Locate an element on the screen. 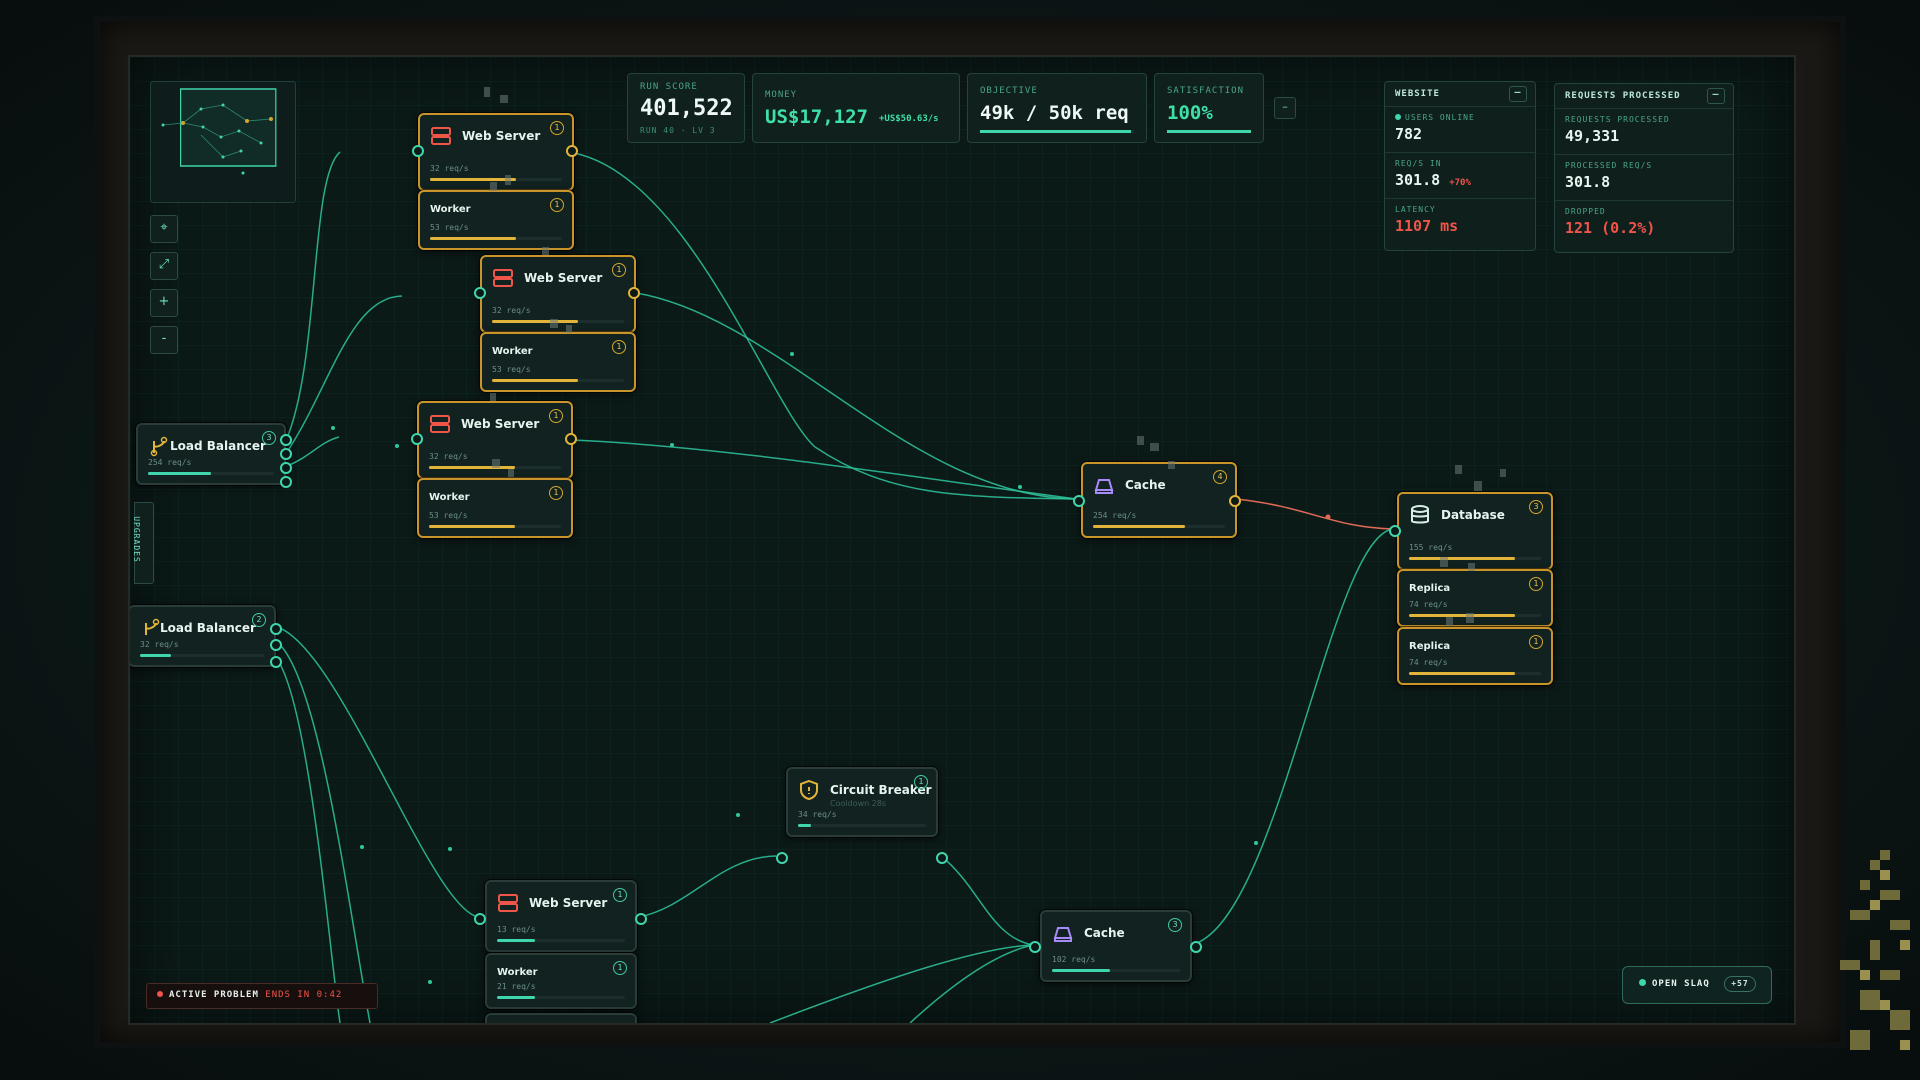 This screenshot has height=1080, width=1920. hud-collapse-button: – is located at coordinates (1285, 108).